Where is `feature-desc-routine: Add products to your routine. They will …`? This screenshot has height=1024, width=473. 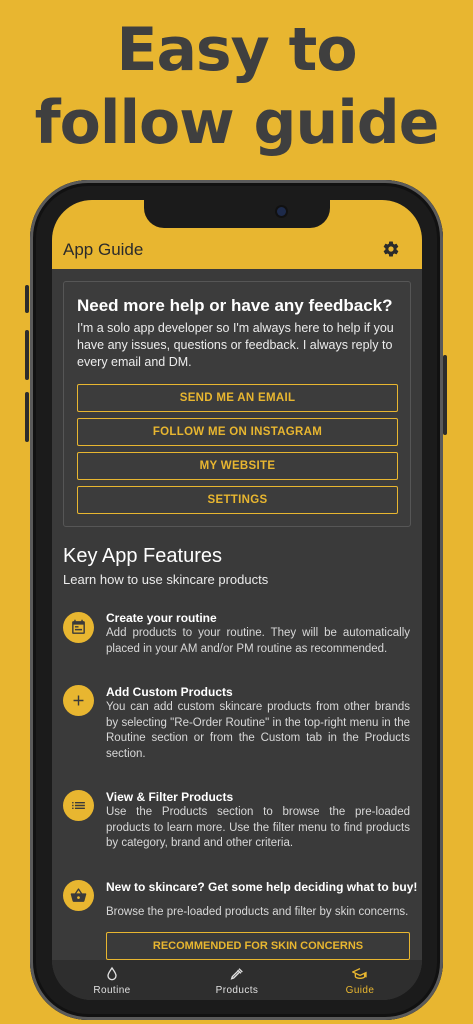 feature-desc-routine: Add products to your routine. They will … is located at coordinates (258, 641).